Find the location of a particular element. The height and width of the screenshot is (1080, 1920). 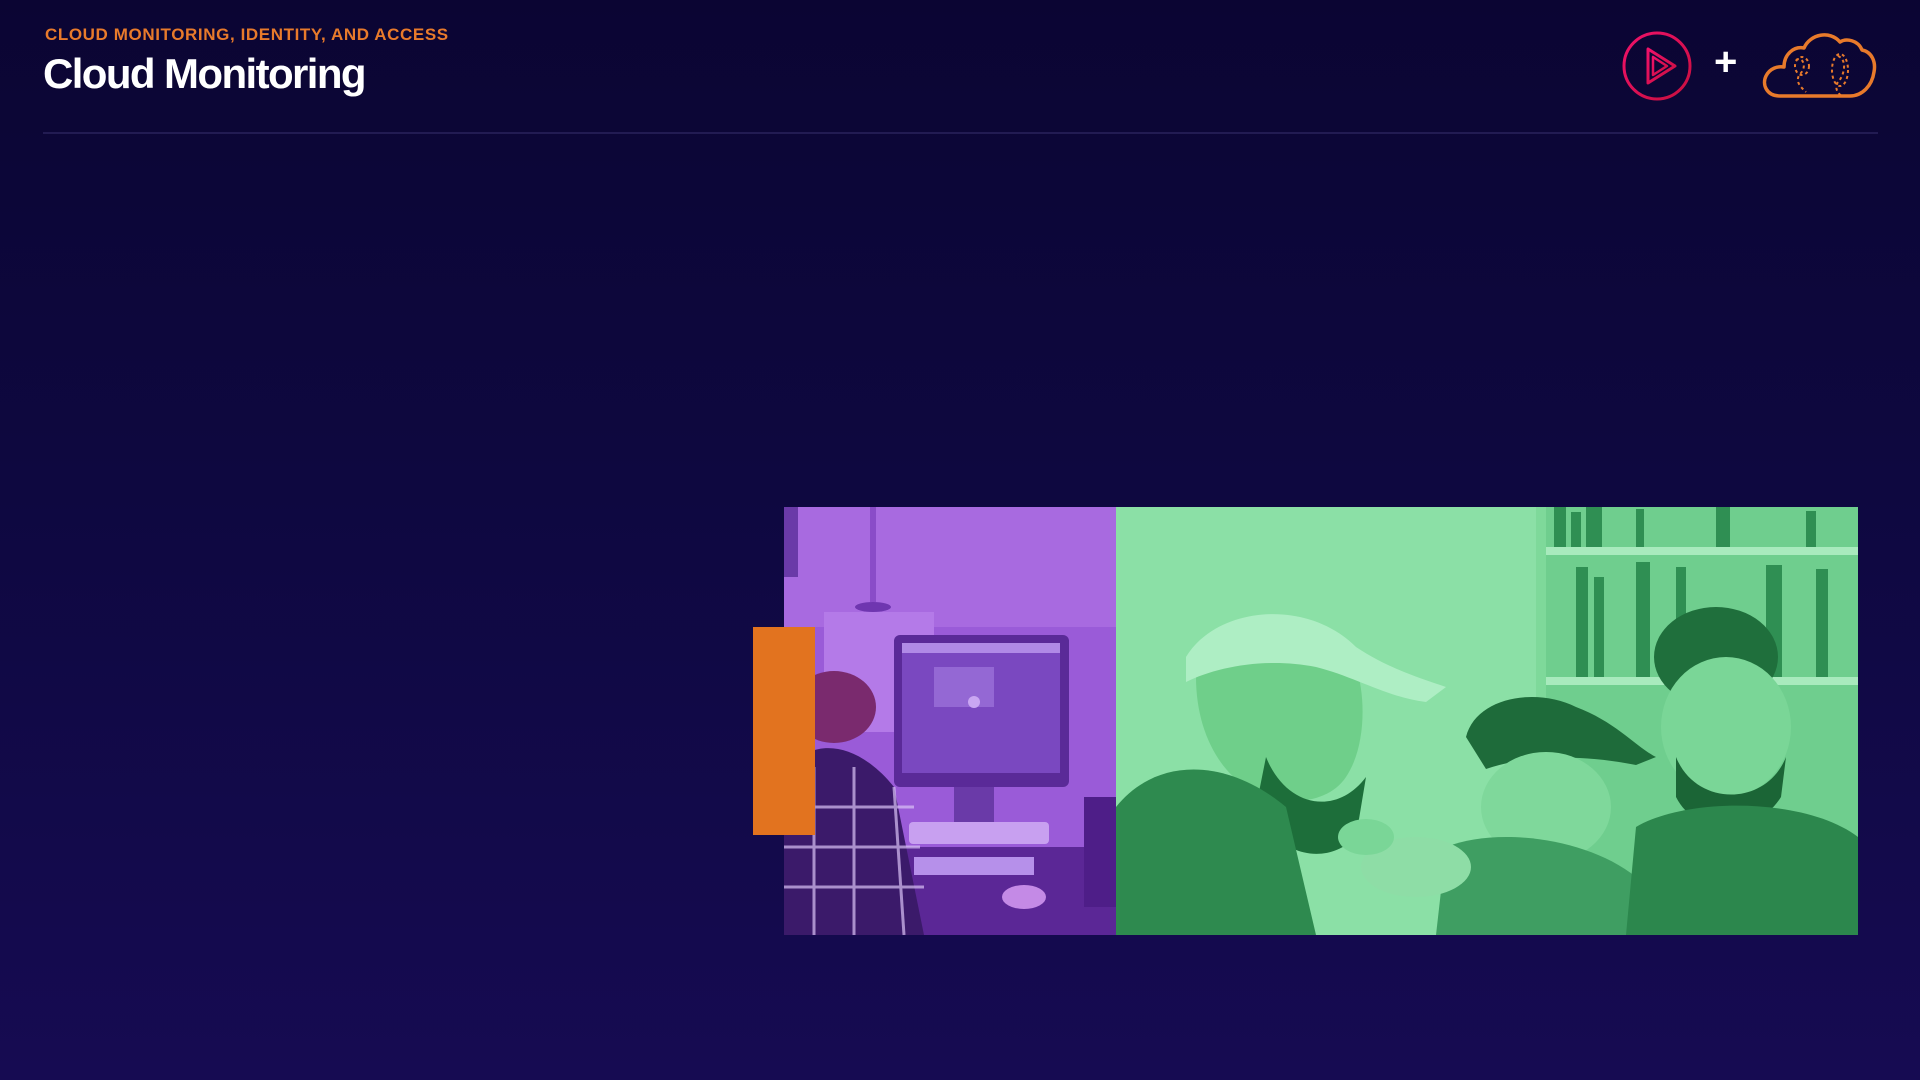

person-at-computer-photo is located at coordinates (950, 721).